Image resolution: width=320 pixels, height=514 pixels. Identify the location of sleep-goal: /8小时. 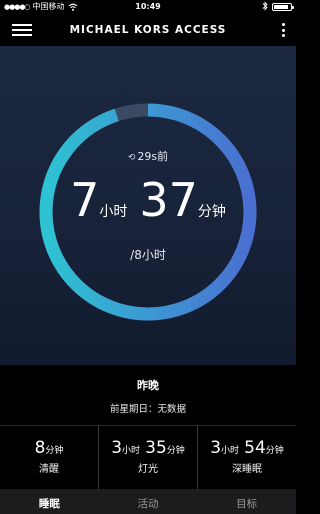
(148, 255).